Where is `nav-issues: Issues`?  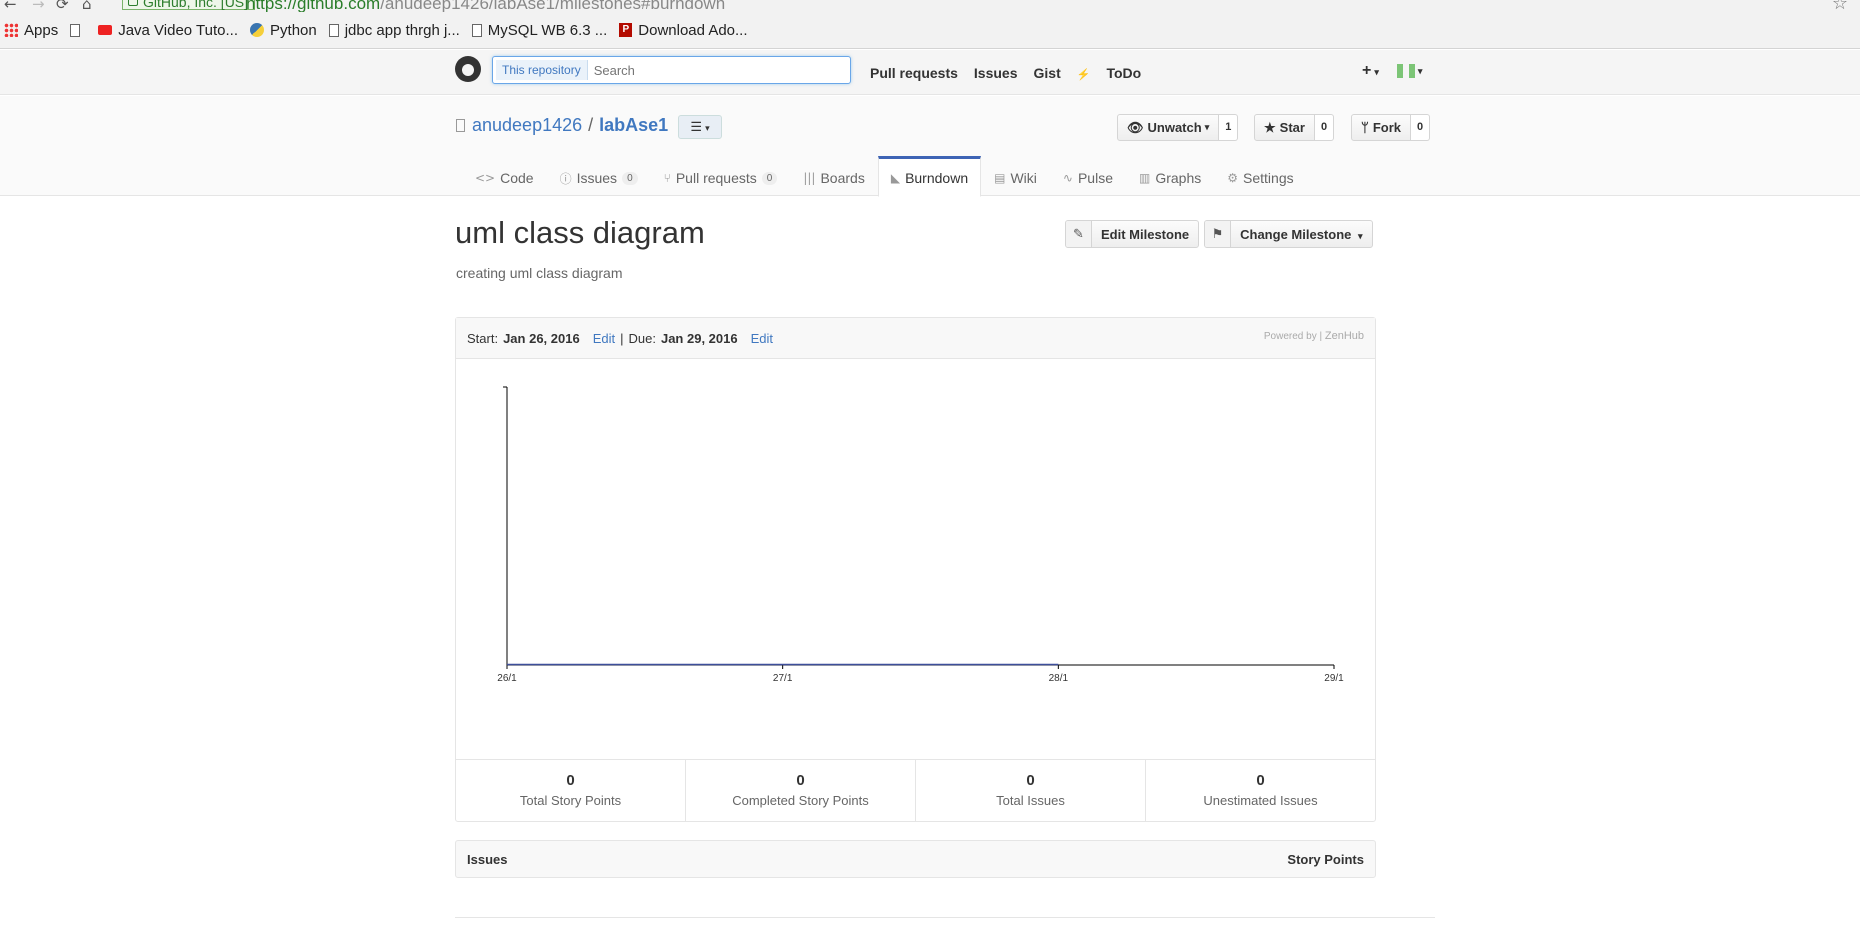 nav-issues: Issues is located at coordinates (996, 73).